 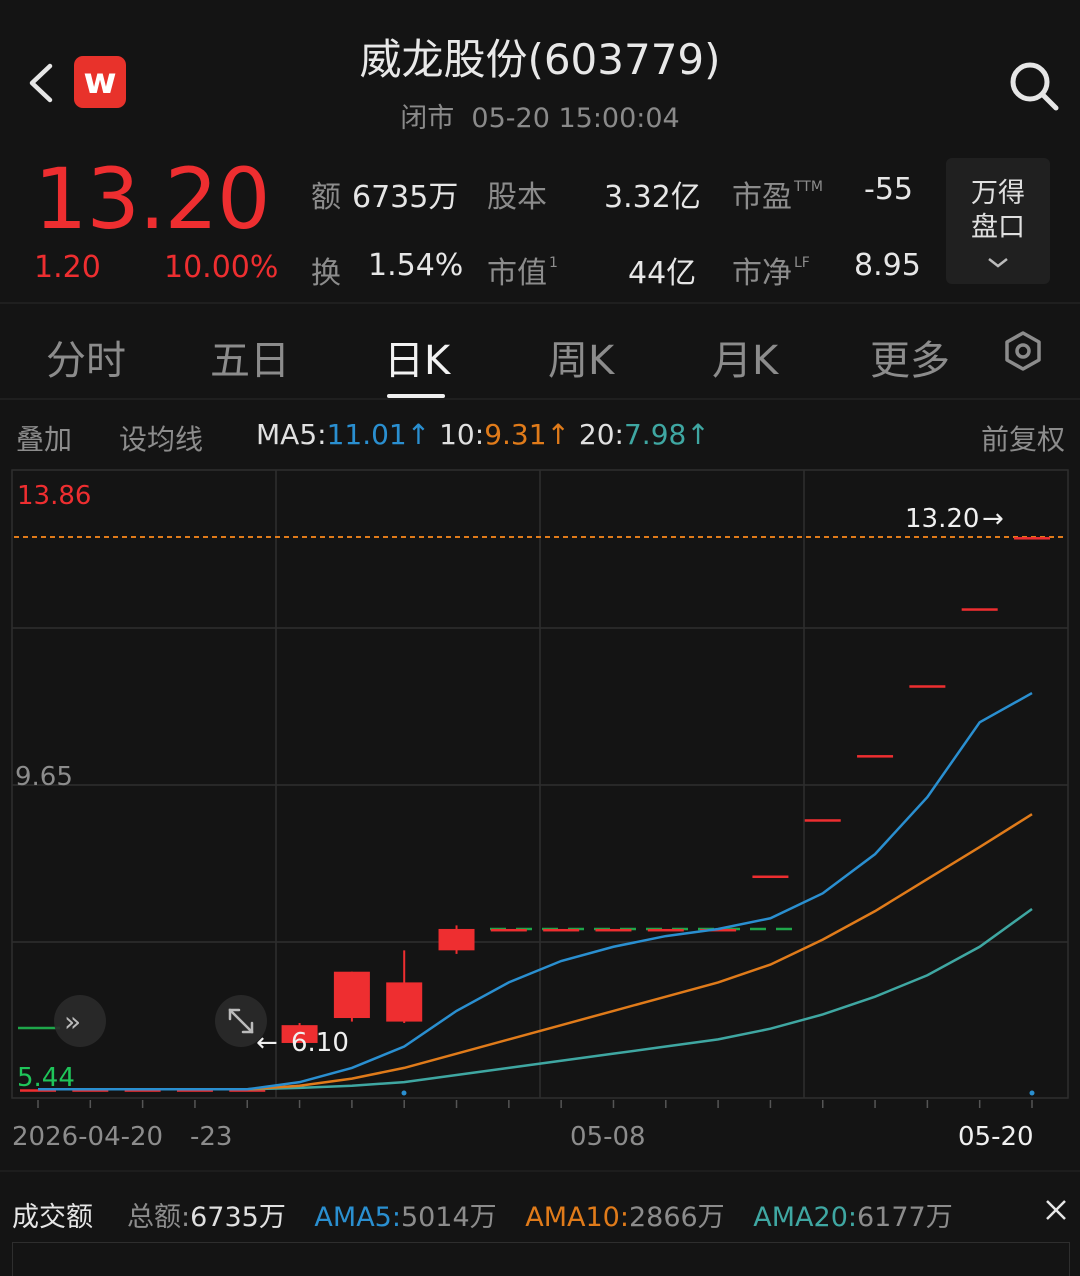 I want to click on turnover-value: 1.54%, so click(x=416, y=265).